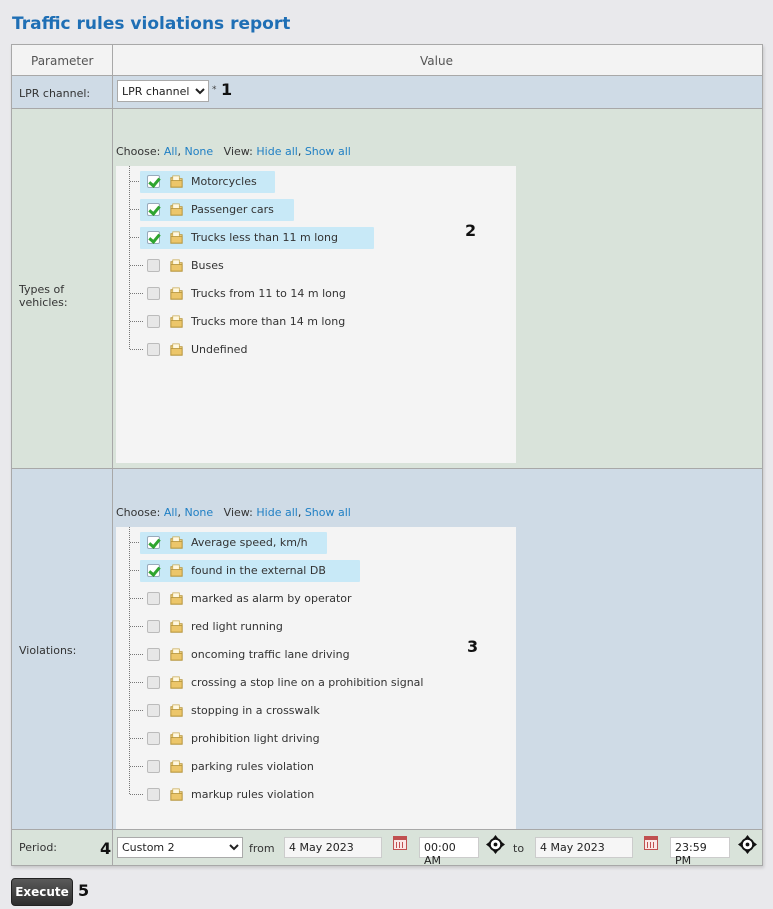 Image resolution: width=773 pixels, height=909 pixels. I want to click on tree-item-label: Trucks from 11 to 14 m long, so click(268, 293).